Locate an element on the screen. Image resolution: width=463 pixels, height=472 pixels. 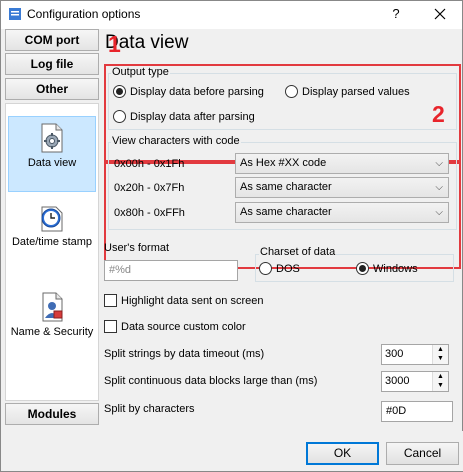
checkbox-label: Highlight data sent on screen is located at coordinates (192, 300).